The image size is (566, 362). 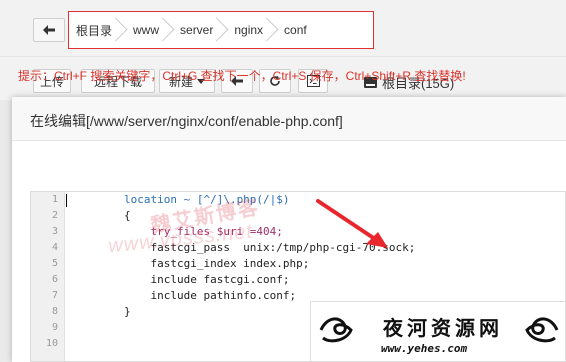 What do you see at coordinates (424, 348) in the screenshot?
I see `stamp-url: www.yehes.com` at bounding box center [424, 348].